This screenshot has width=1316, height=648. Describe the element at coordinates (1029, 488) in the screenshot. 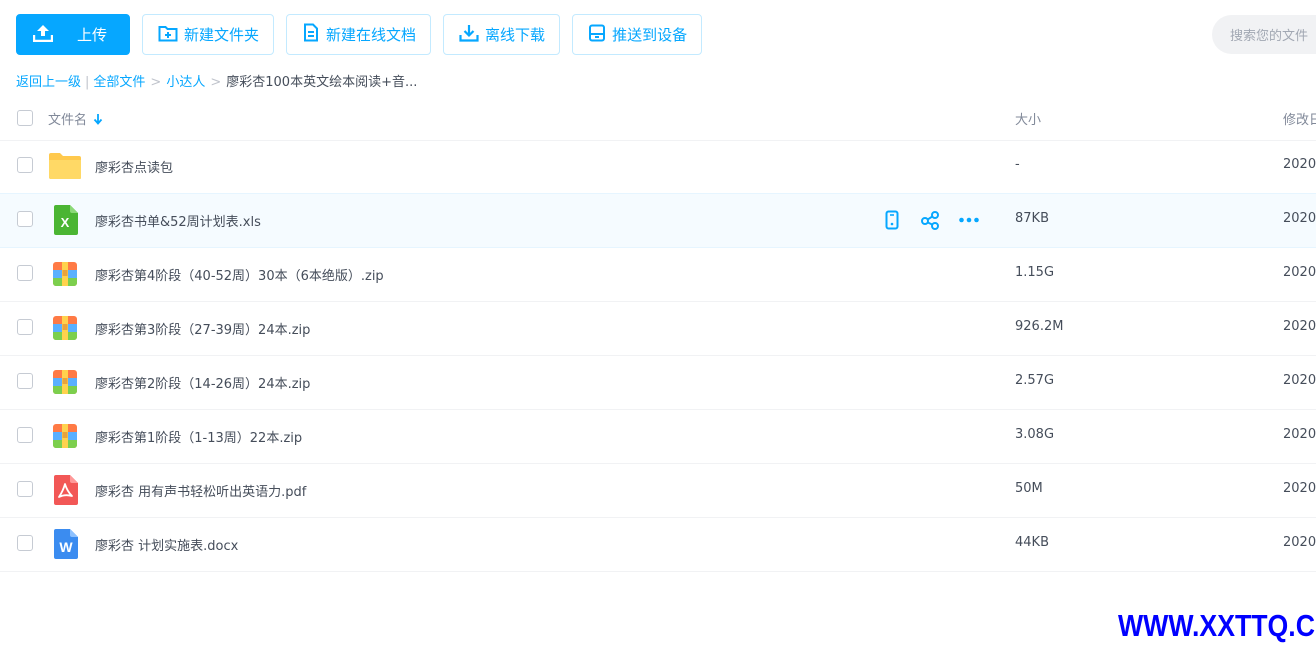

I see `file-size: 50M` at that location.